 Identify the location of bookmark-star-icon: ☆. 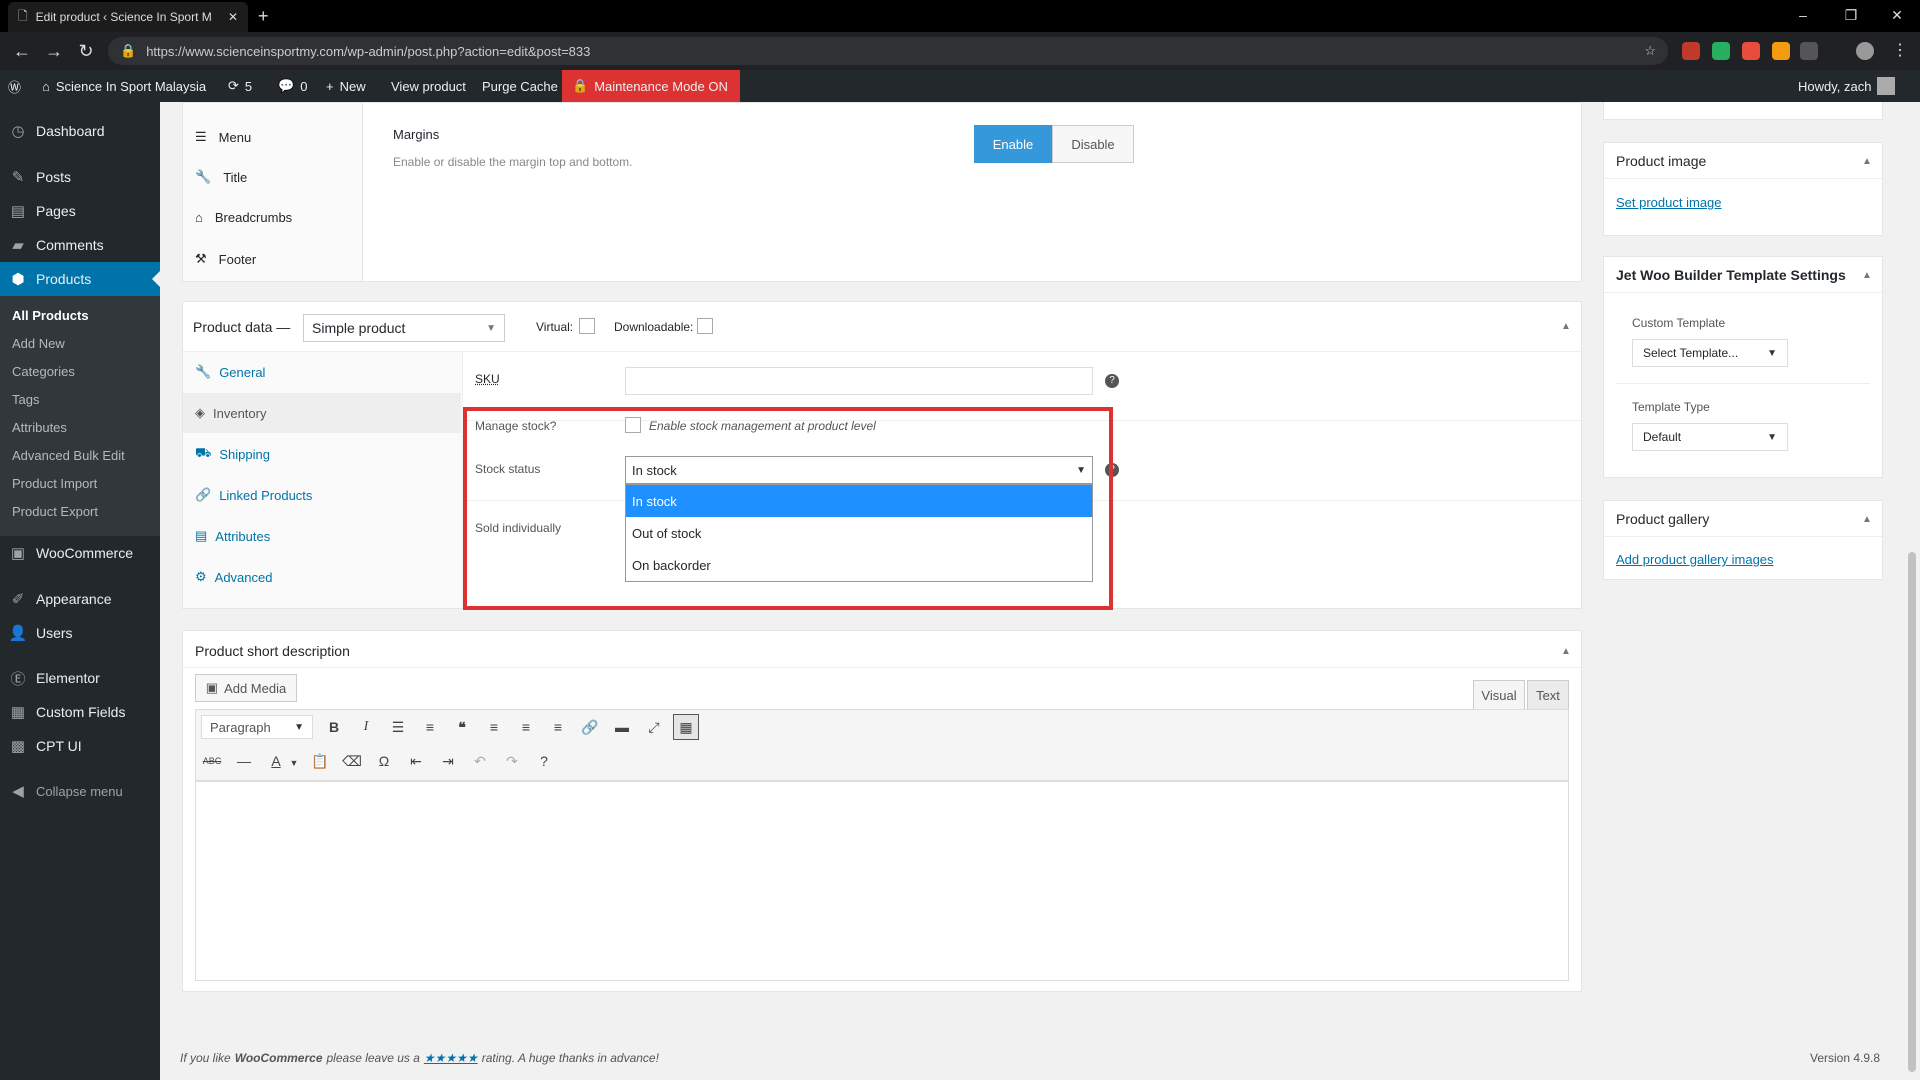
(1650, 51).